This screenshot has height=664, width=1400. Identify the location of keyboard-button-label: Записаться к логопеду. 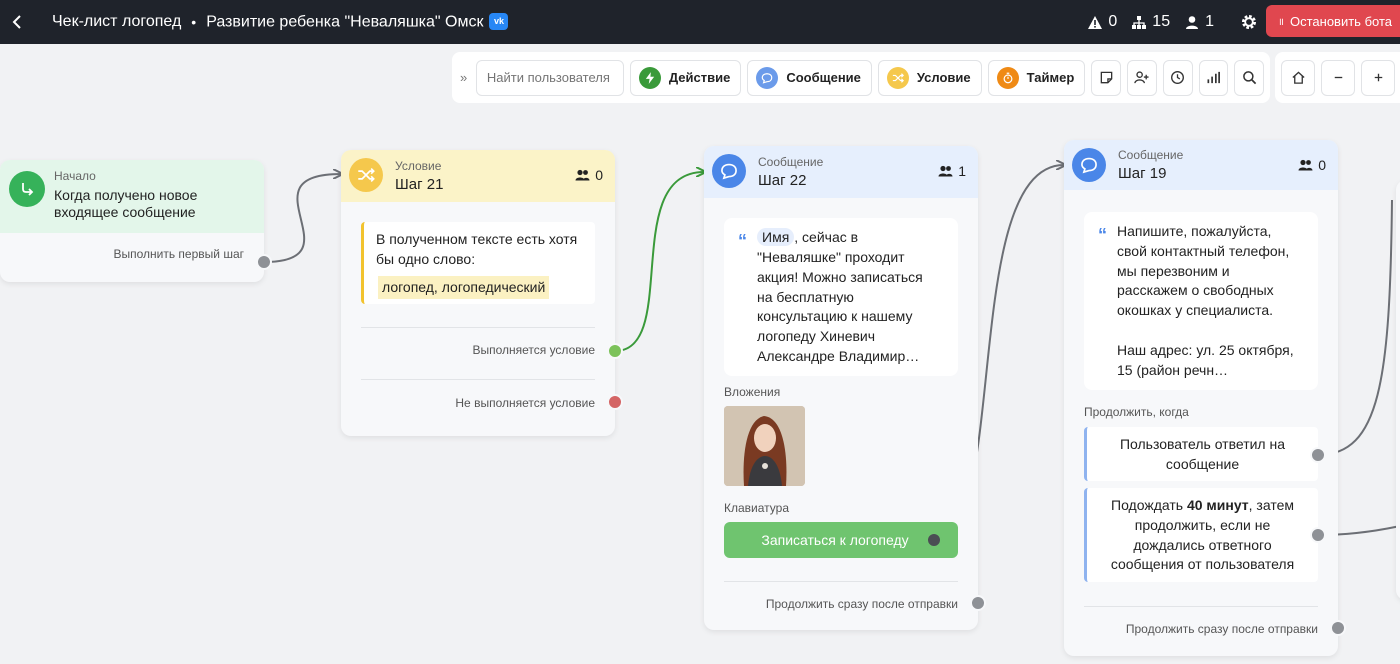
(835, 540).